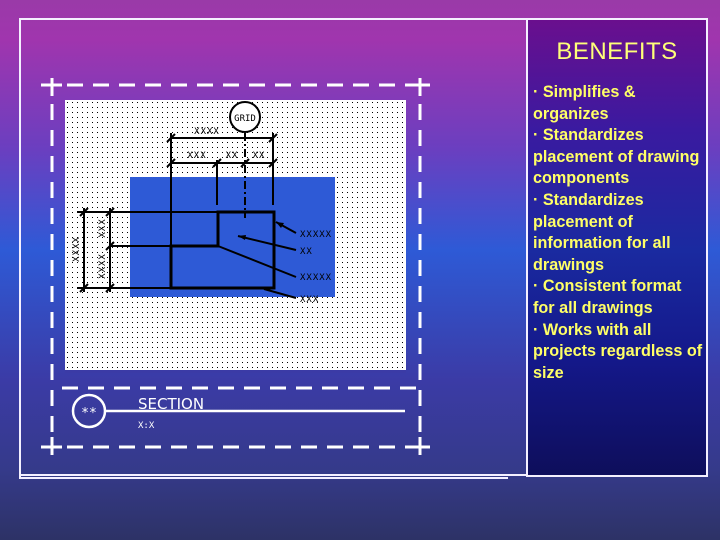 This screenshot has width=720, height=540. I want to click on dim-left-segment-2: XXXX, so click(103, 266).